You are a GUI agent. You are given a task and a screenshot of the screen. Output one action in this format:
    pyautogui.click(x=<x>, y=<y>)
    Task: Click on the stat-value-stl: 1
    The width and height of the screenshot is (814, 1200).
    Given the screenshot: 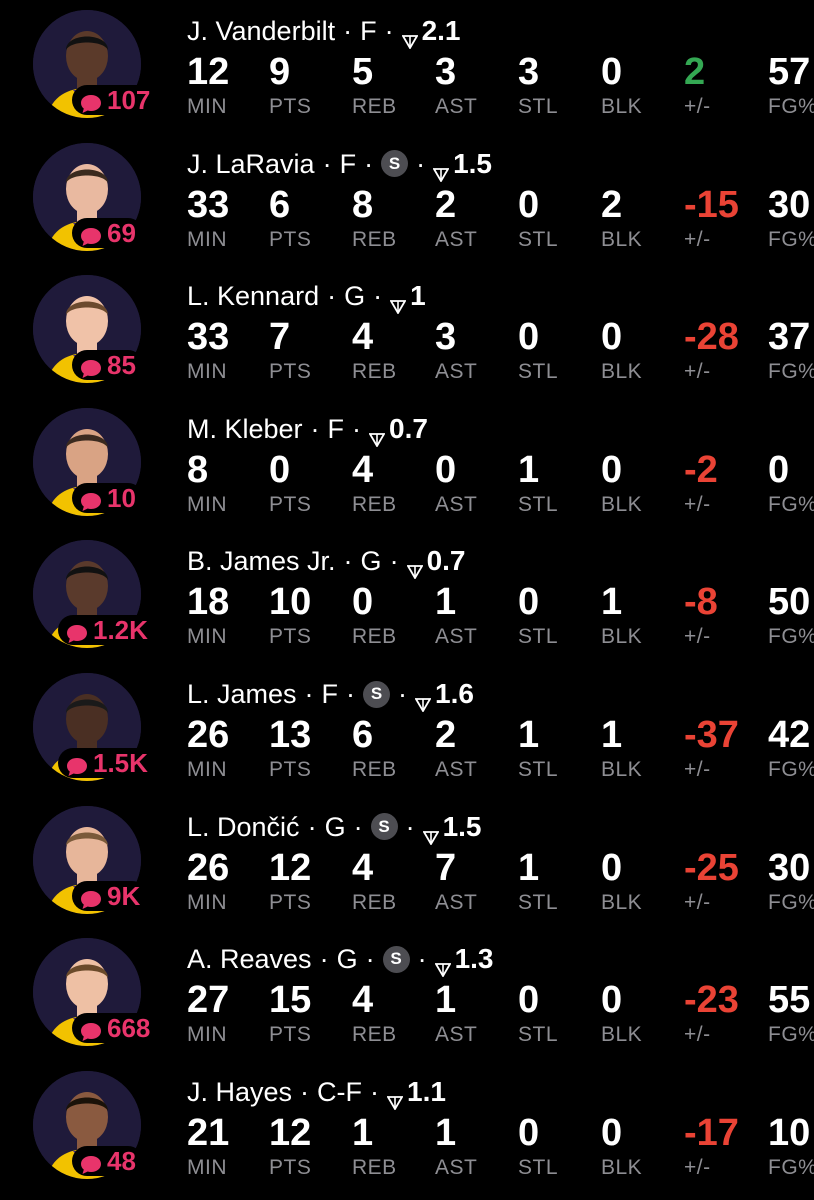 What is the action you would take?
    pyautogui.click(x=529, y=469)
    